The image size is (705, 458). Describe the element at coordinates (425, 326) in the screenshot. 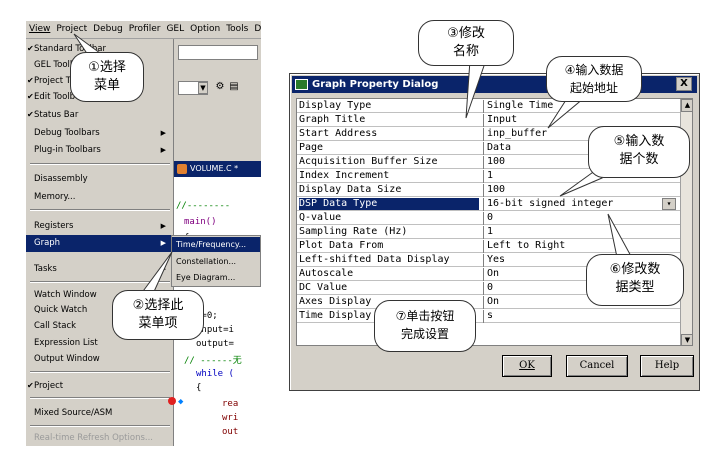

I see `callout-7: ⑦单击按钮 完成设置` at that location.